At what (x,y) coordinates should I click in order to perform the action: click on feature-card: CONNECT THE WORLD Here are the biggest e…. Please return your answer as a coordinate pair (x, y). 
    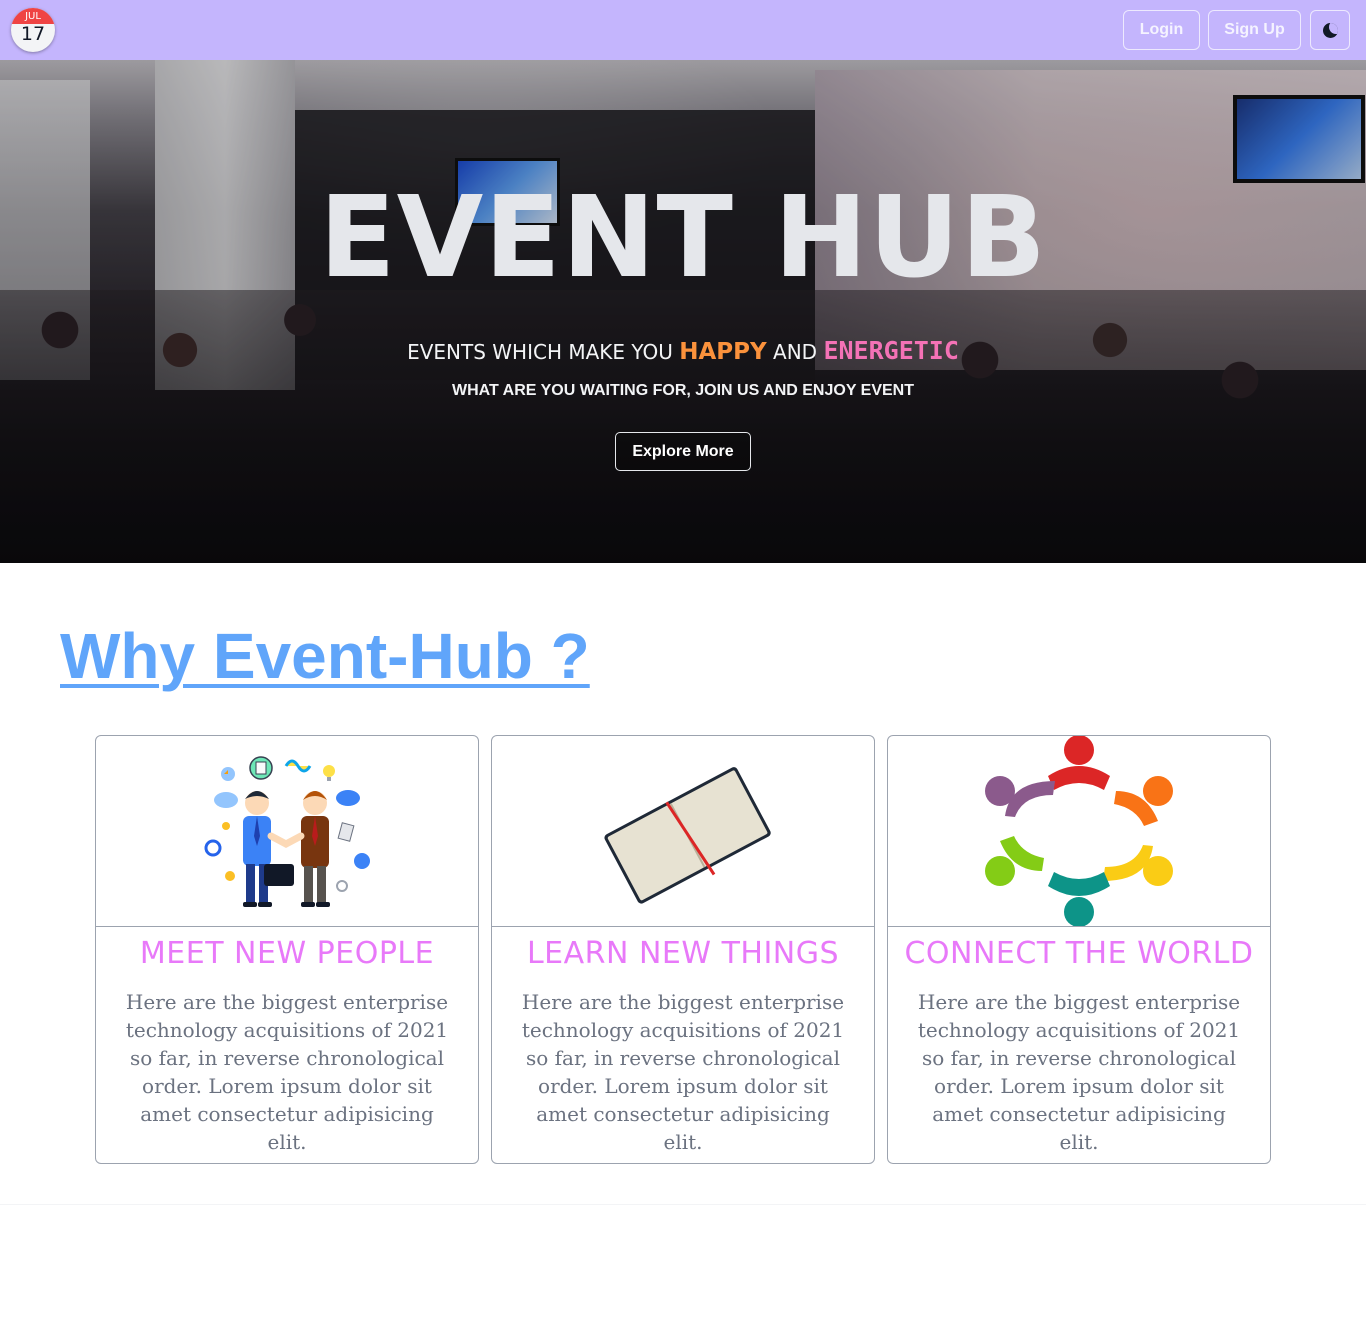
    Looking at the image, I should click on (1079, 949).